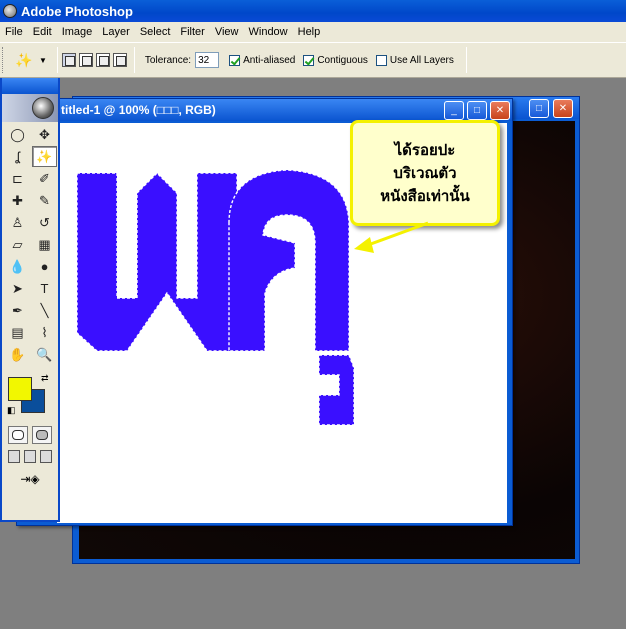  I want to click on slice-tool: ✐, so click(44, 178).